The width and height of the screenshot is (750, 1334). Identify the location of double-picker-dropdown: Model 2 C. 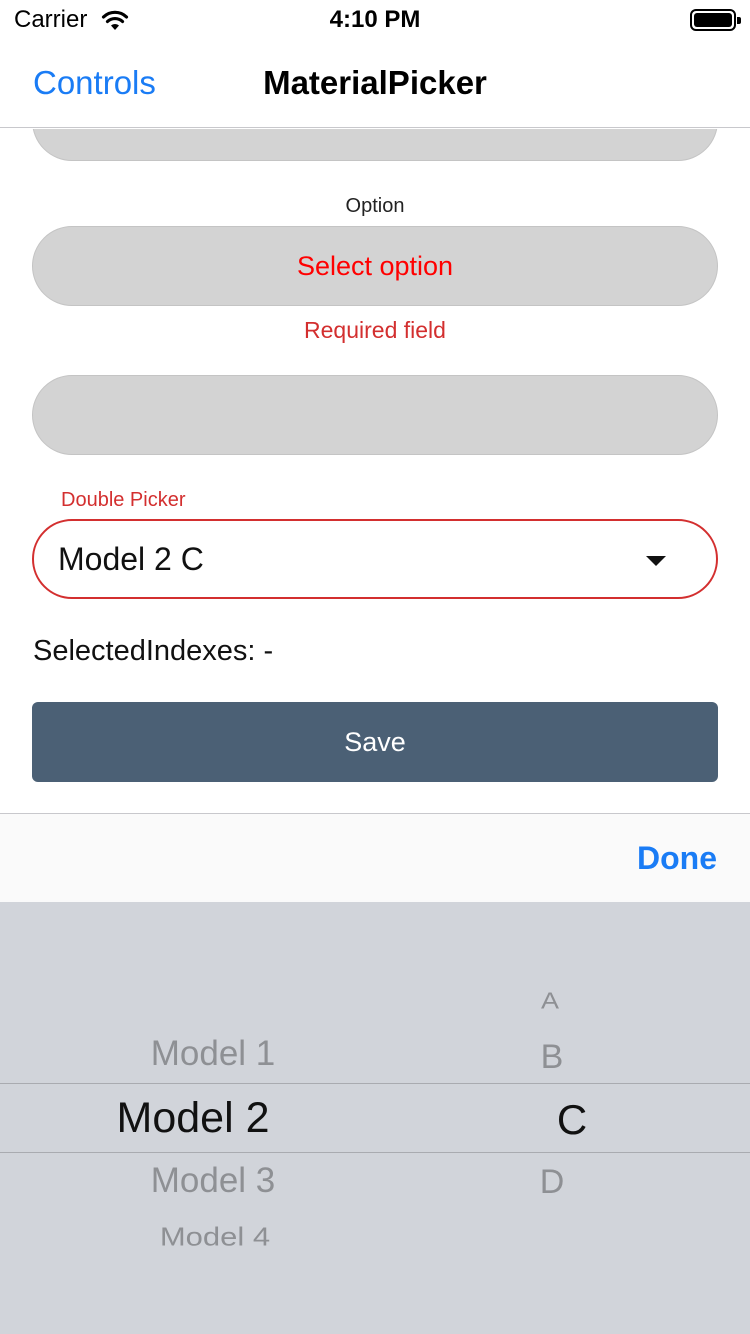
(375, 559).